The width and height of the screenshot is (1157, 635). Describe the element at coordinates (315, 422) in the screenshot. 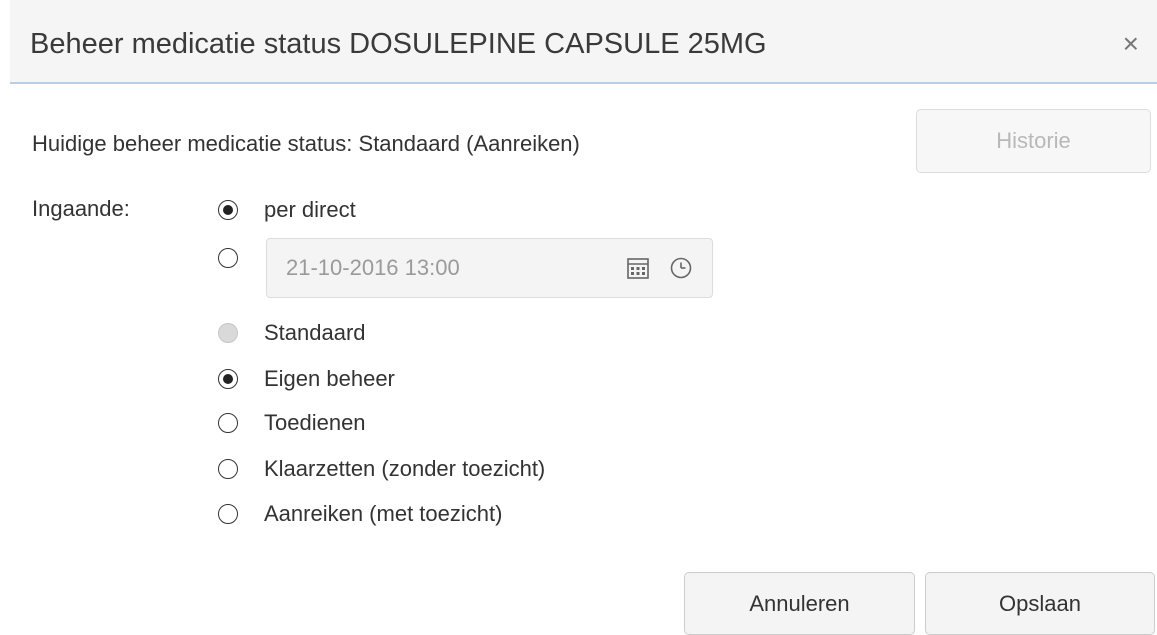

I see `radio-label: Toedienen` at that location.